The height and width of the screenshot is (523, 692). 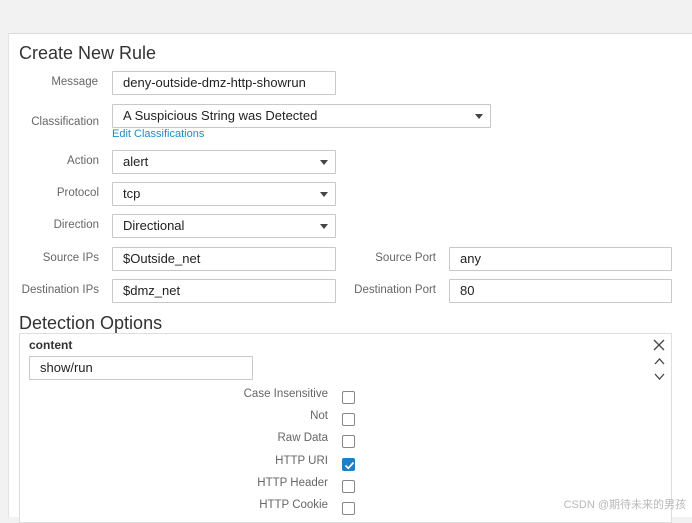 What do you see at coordinates (65, 122) in the screenshot?
I see `classification-label: Classification` at bounding box center [65, 122].